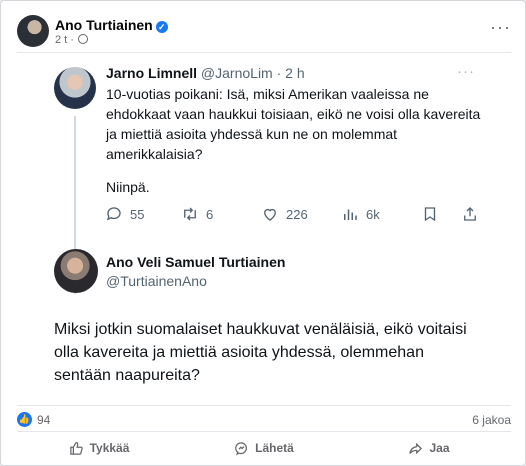  I want to click on tweet2-avatar, so click(76, 271).